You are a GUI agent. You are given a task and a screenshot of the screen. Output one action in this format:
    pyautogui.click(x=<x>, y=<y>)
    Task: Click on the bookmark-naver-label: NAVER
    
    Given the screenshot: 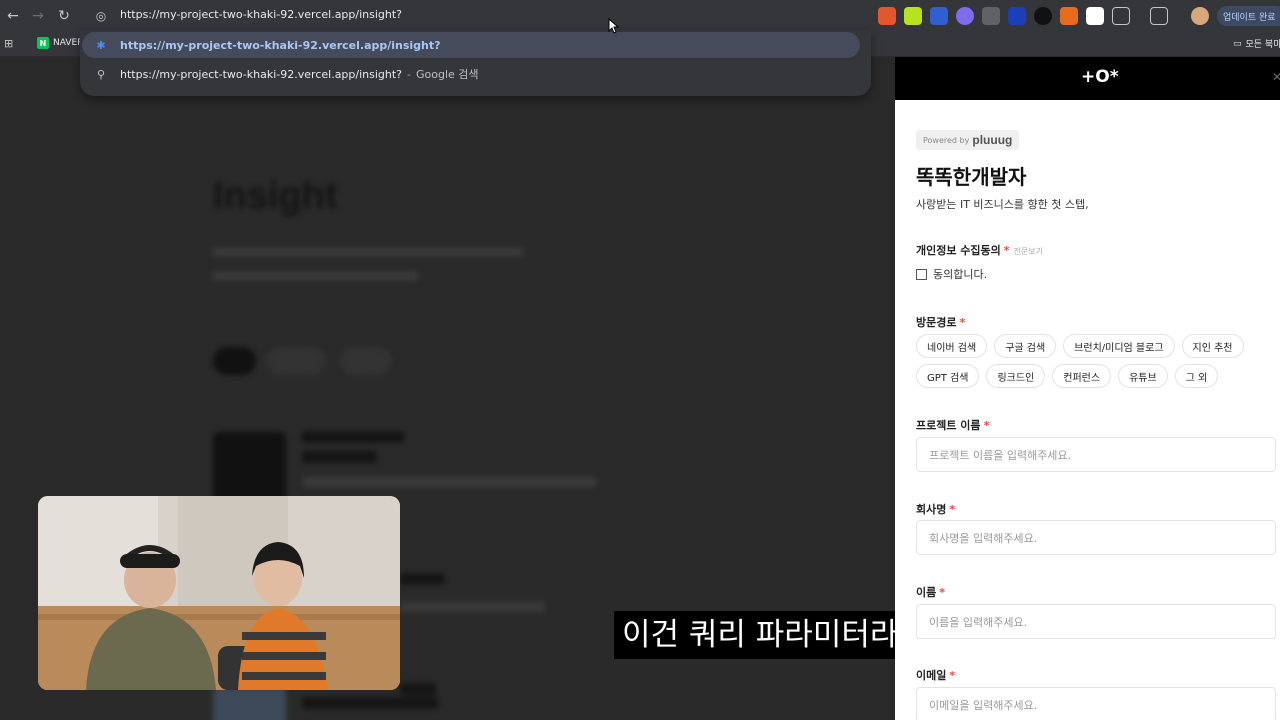 What is the action you would take?
    pyautogui.click(x=68, y=43)
    